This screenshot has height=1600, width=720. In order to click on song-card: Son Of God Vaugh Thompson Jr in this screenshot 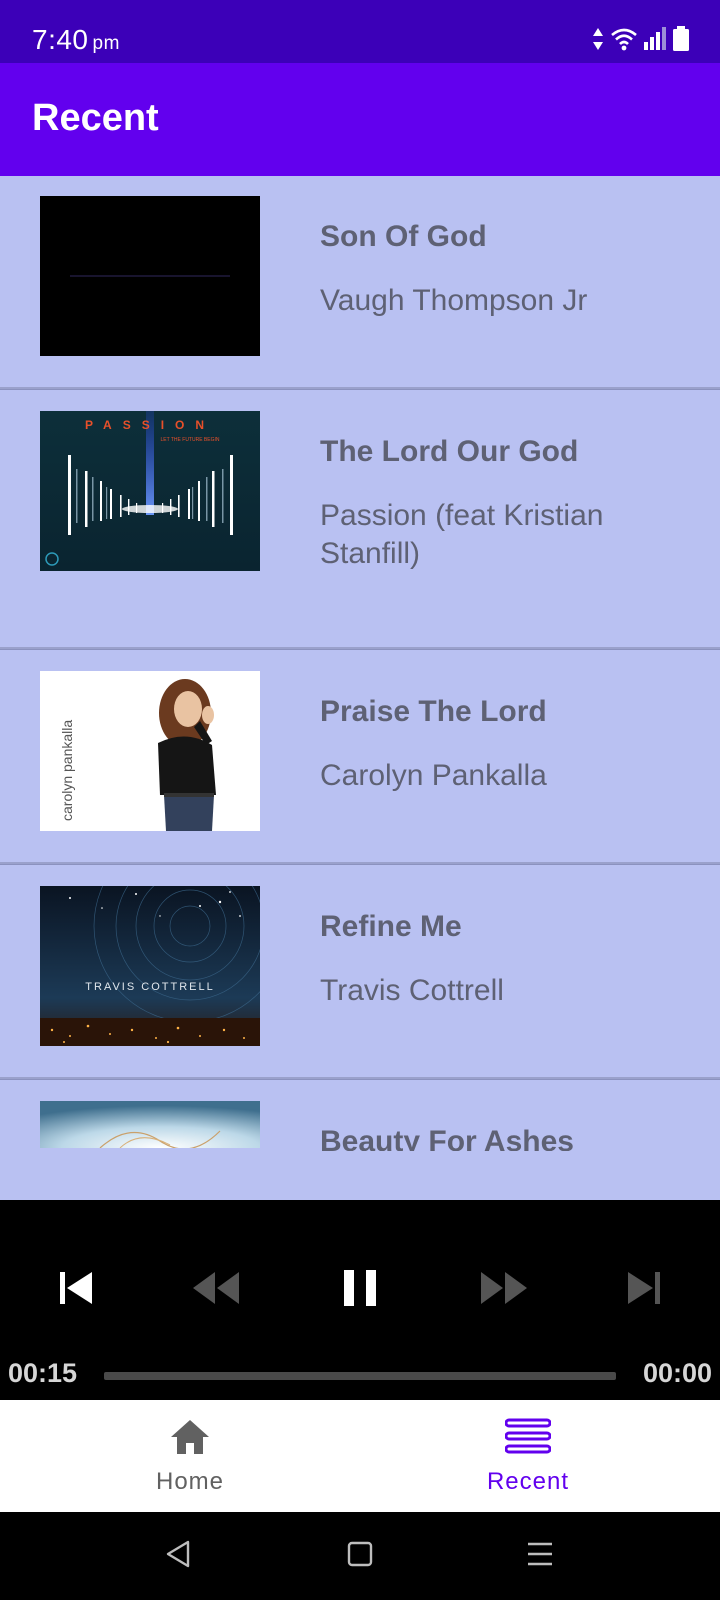, I will do `click(360, 282)`.